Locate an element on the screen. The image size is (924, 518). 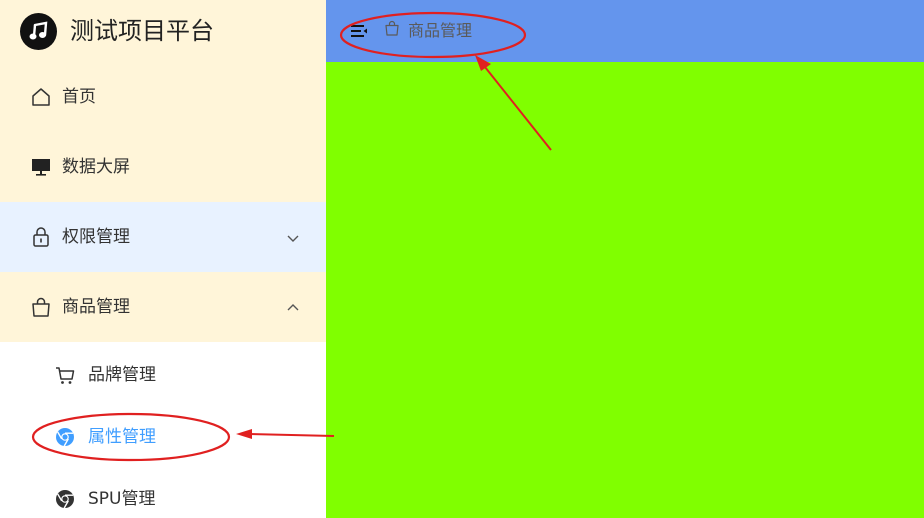
chevron-up-icon is located at coordinates (293, 307).